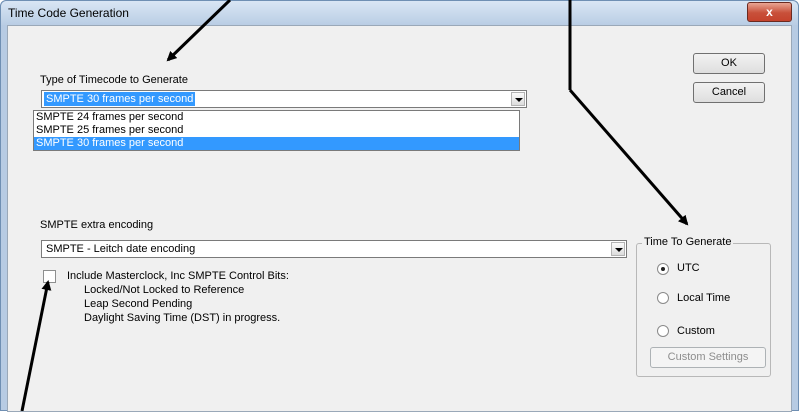 The width and height of the screenshot is (799, 412). What do you see at coordinates (49, 276) in the screenshot?
I see `control-bits-checkbox` at bounding box center [49, 276].